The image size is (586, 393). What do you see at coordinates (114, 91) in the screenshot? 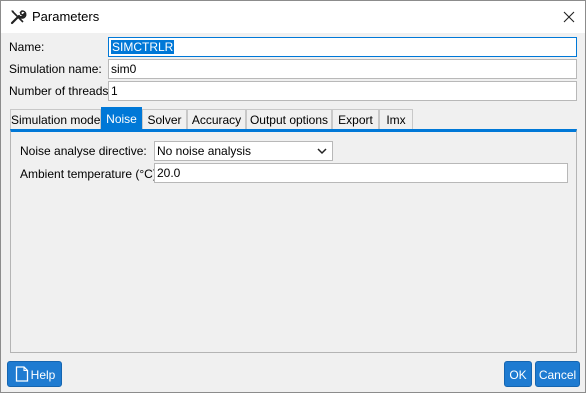
I see `threads-value: 1` at bounding box center [114, 91].